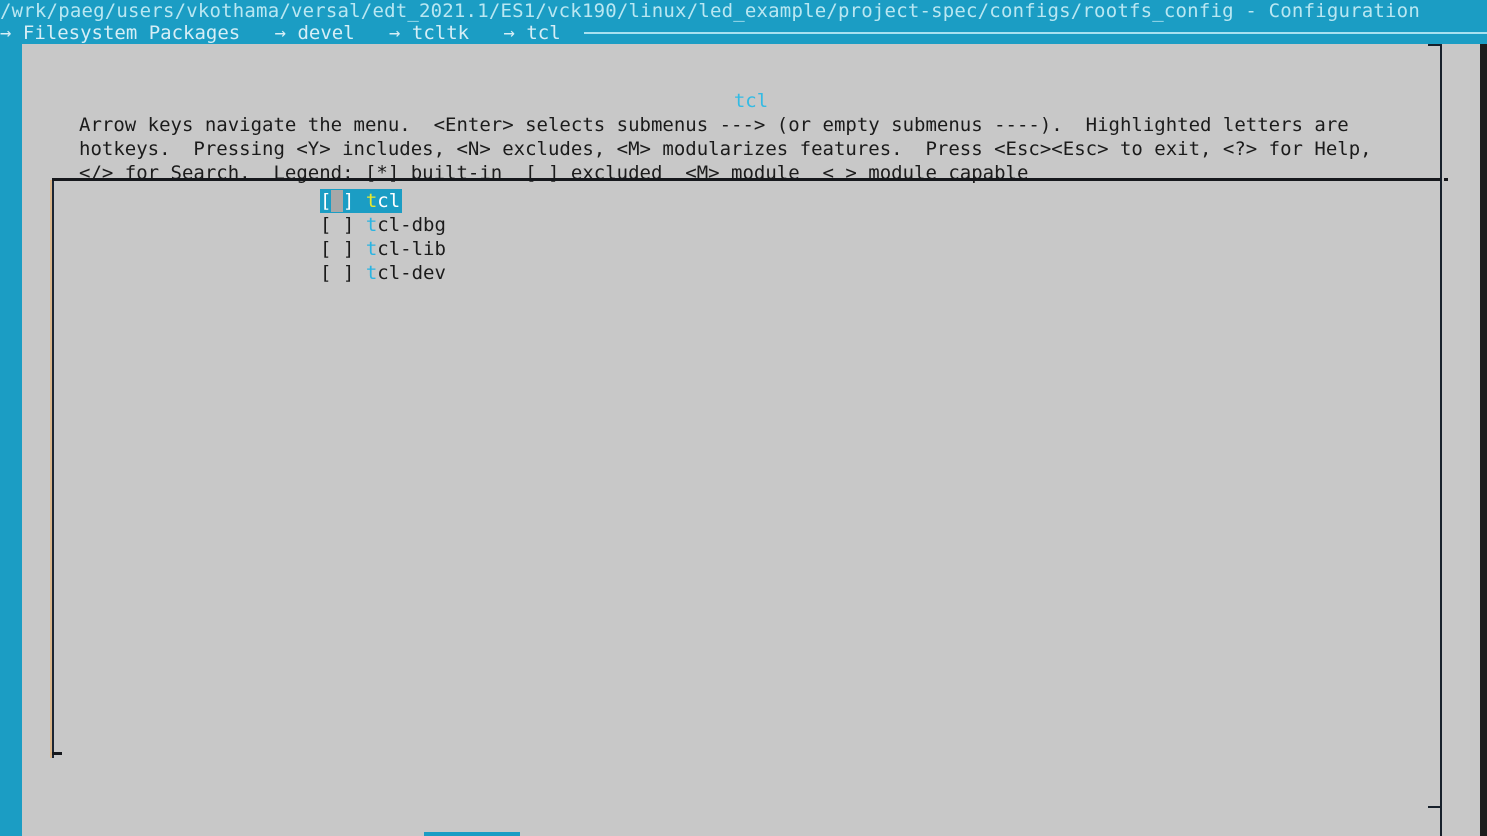 This screenshot has width=1487, height=836. Describe the element at coordinates (612, 834) in the screenshot. I see `exit-button: < Exit >` at that location.